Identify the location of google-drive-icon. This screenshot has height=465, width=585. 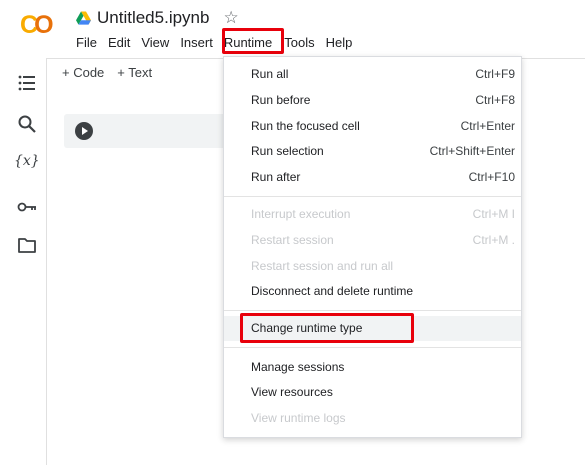
(83, 18).